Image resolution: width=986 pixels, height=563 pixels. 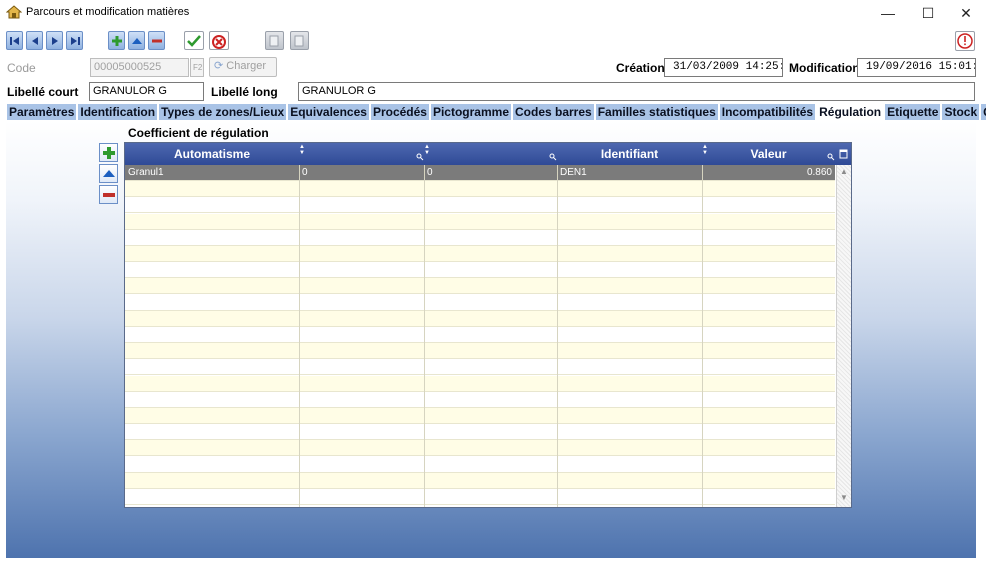 What do you see at coordinates (723, 67) in the screenshot?
I see `creation-date-field: 31/03/2009 14:25:33` at bounding box center [723, 67].